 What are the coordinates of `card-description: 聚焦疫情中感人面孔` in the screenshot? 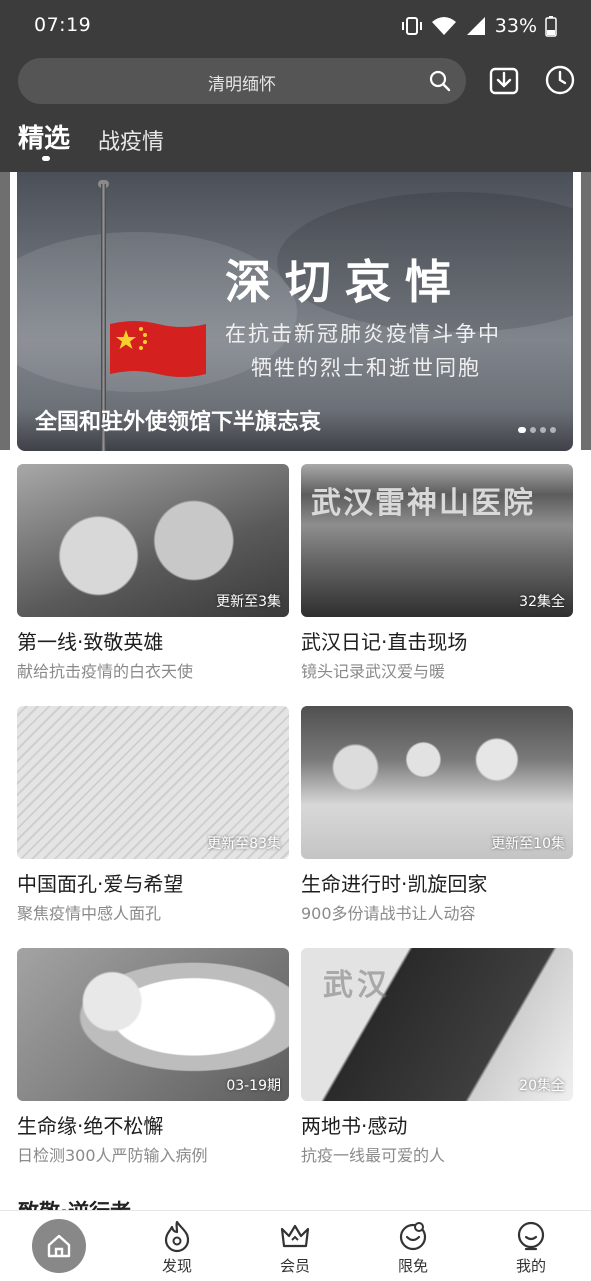 It's located at (89, 913).